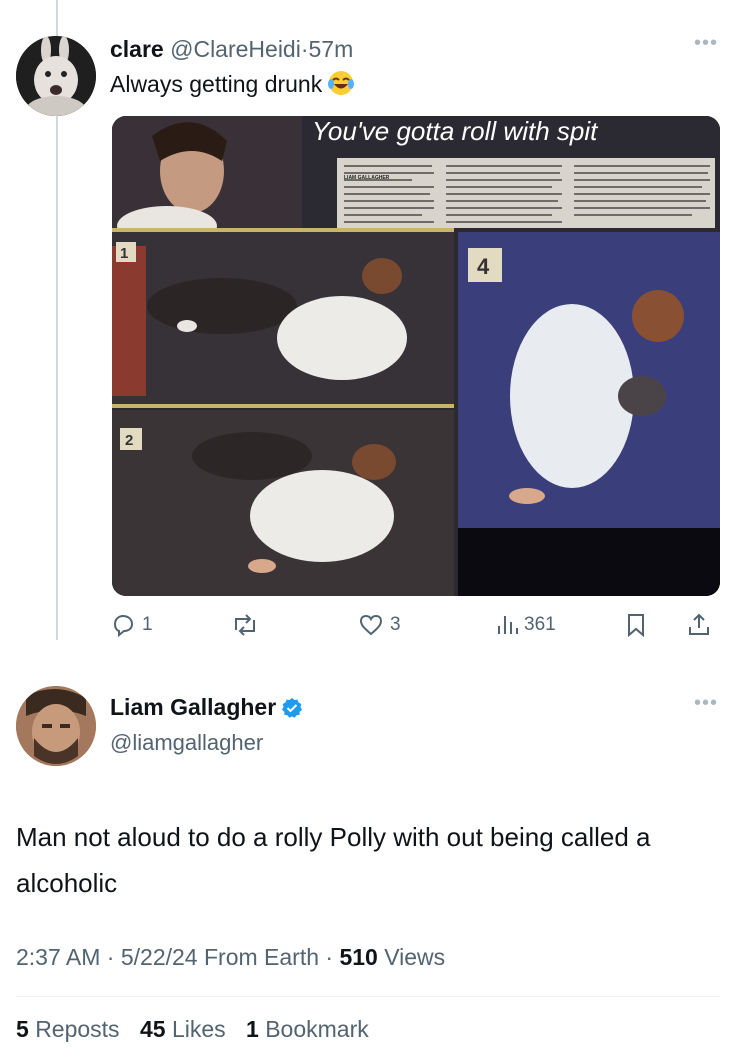 The image size is (736, 1063). Describe the element at coordinates (22, 1029) in the screenshot. I see `reposts-count: 5` at that location.